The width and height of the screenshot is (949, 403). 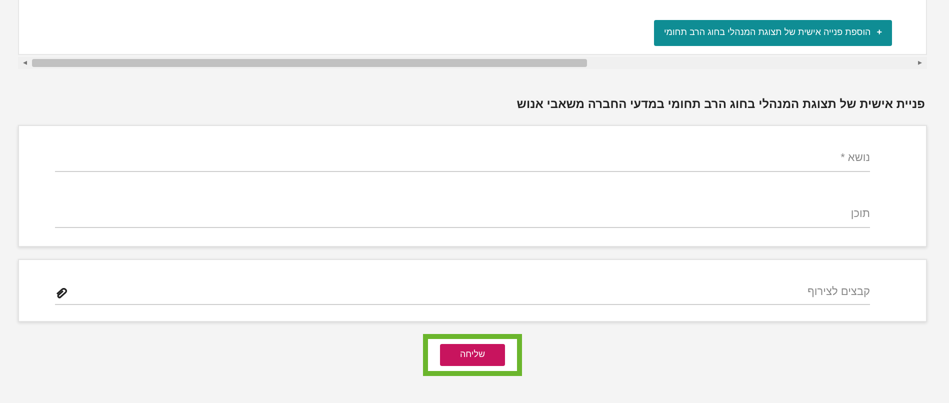 I want to click on scrollbar-thumb, so click(x=310, y=63).